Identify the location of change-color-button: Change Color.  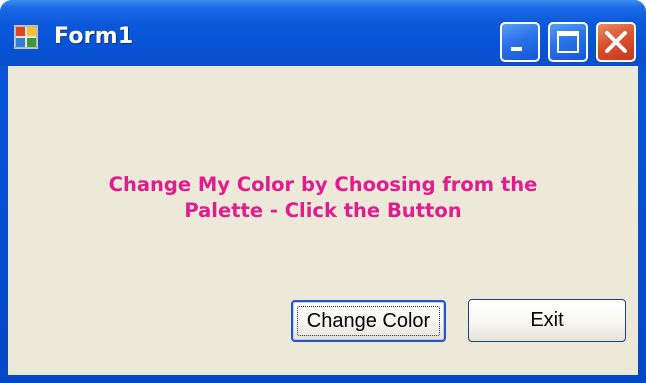
(368, 321).